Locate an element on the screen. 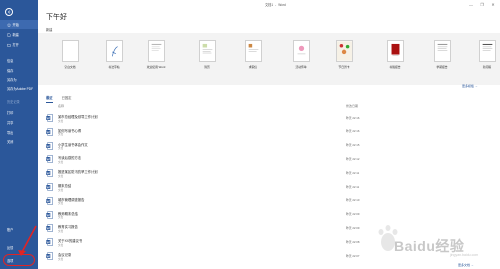  sidebar-item-label: 另存为Adobe PDF is located at coordinates (20, 89).